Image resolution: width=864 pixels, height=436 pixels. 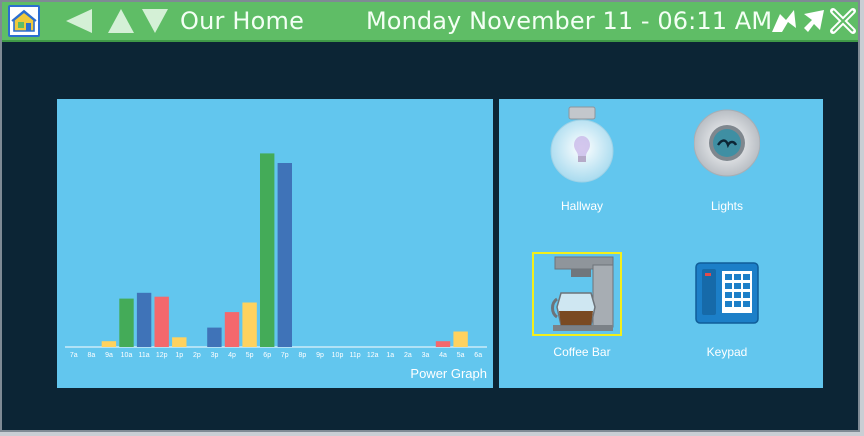 I want to click on tick-label-12p: 12p, so click(x=162, y=355).